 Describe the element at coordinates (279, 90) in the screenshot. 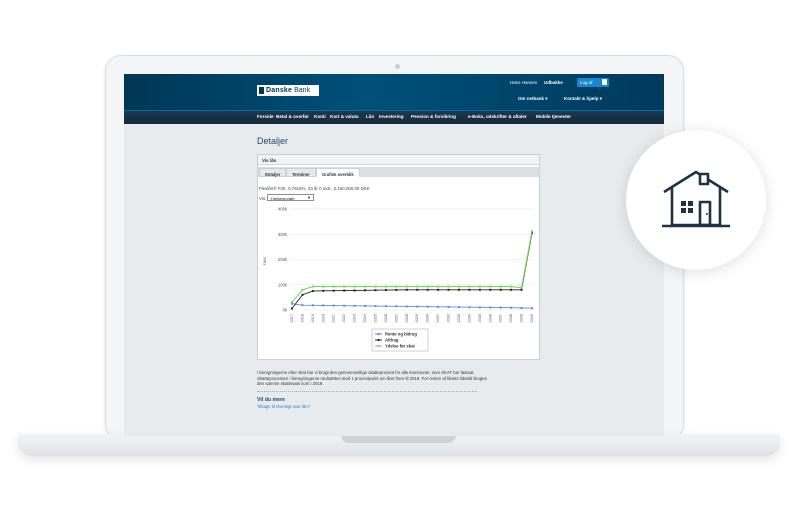

I see `logo-word-danske: Danske` at that location.